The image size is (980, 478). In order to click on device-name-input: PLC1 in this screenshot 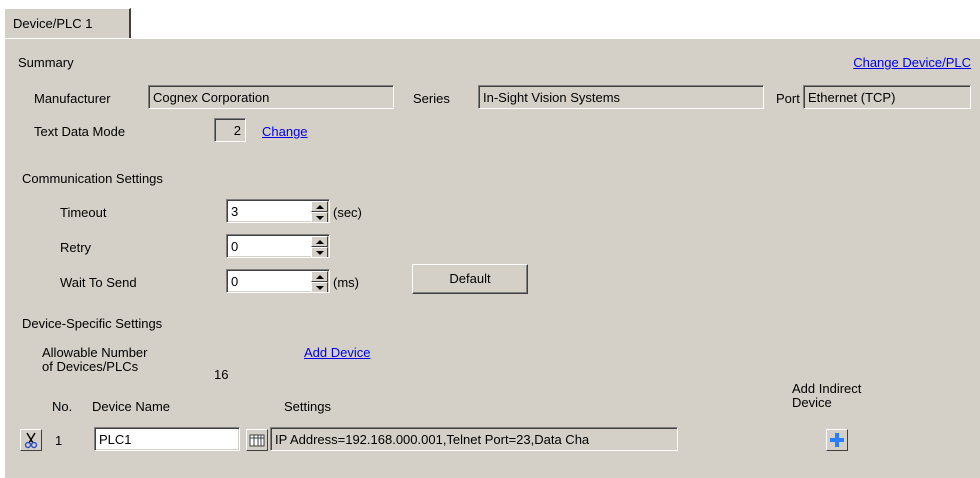, I will do `click(167, 439)`.